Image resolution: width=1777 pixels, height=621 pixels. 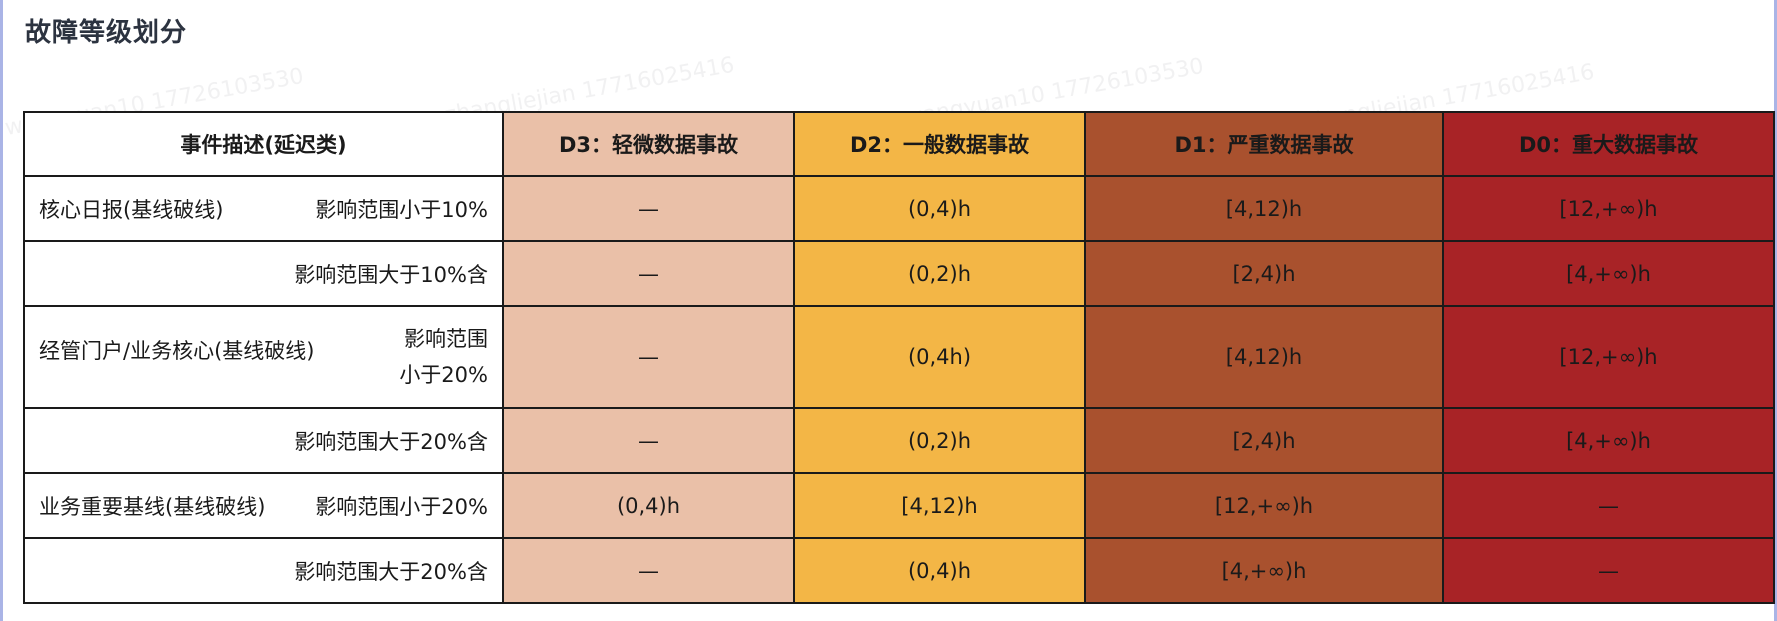 What do you see at coordinates (152, 506) in the screenshot?
I see `event-category: 业务重要基线(基线破线)` at bounding box center [152, 506].